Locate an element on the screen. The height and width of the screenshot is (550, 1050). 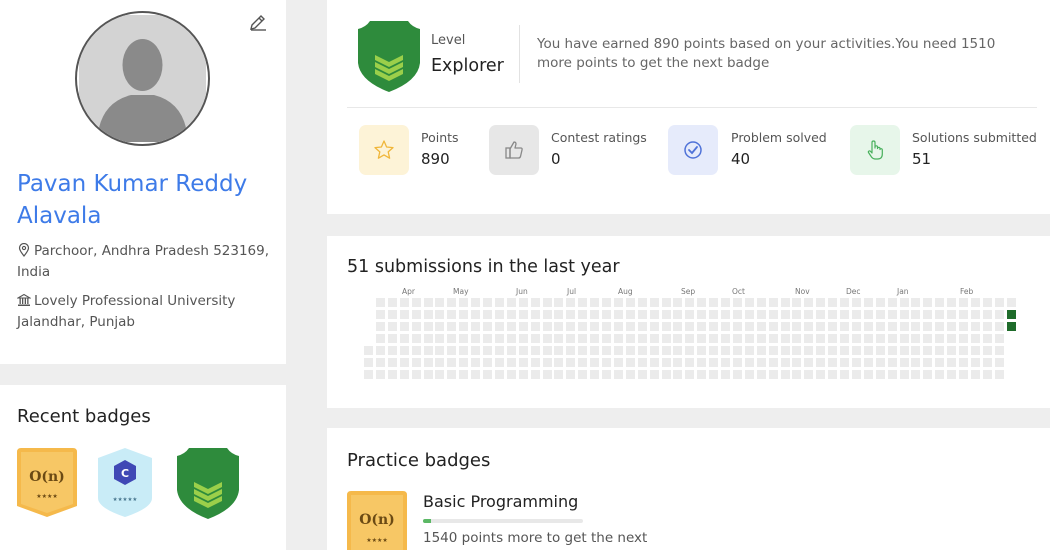
month-label: Sep is located at coordinates (688, 291).